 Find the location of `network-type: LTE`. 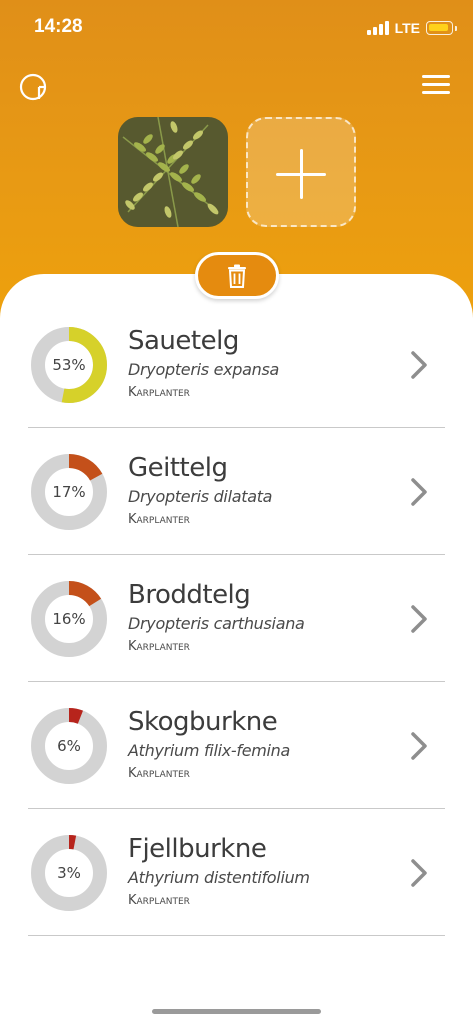

network-type: LTE is located at coordinates (407, 28).